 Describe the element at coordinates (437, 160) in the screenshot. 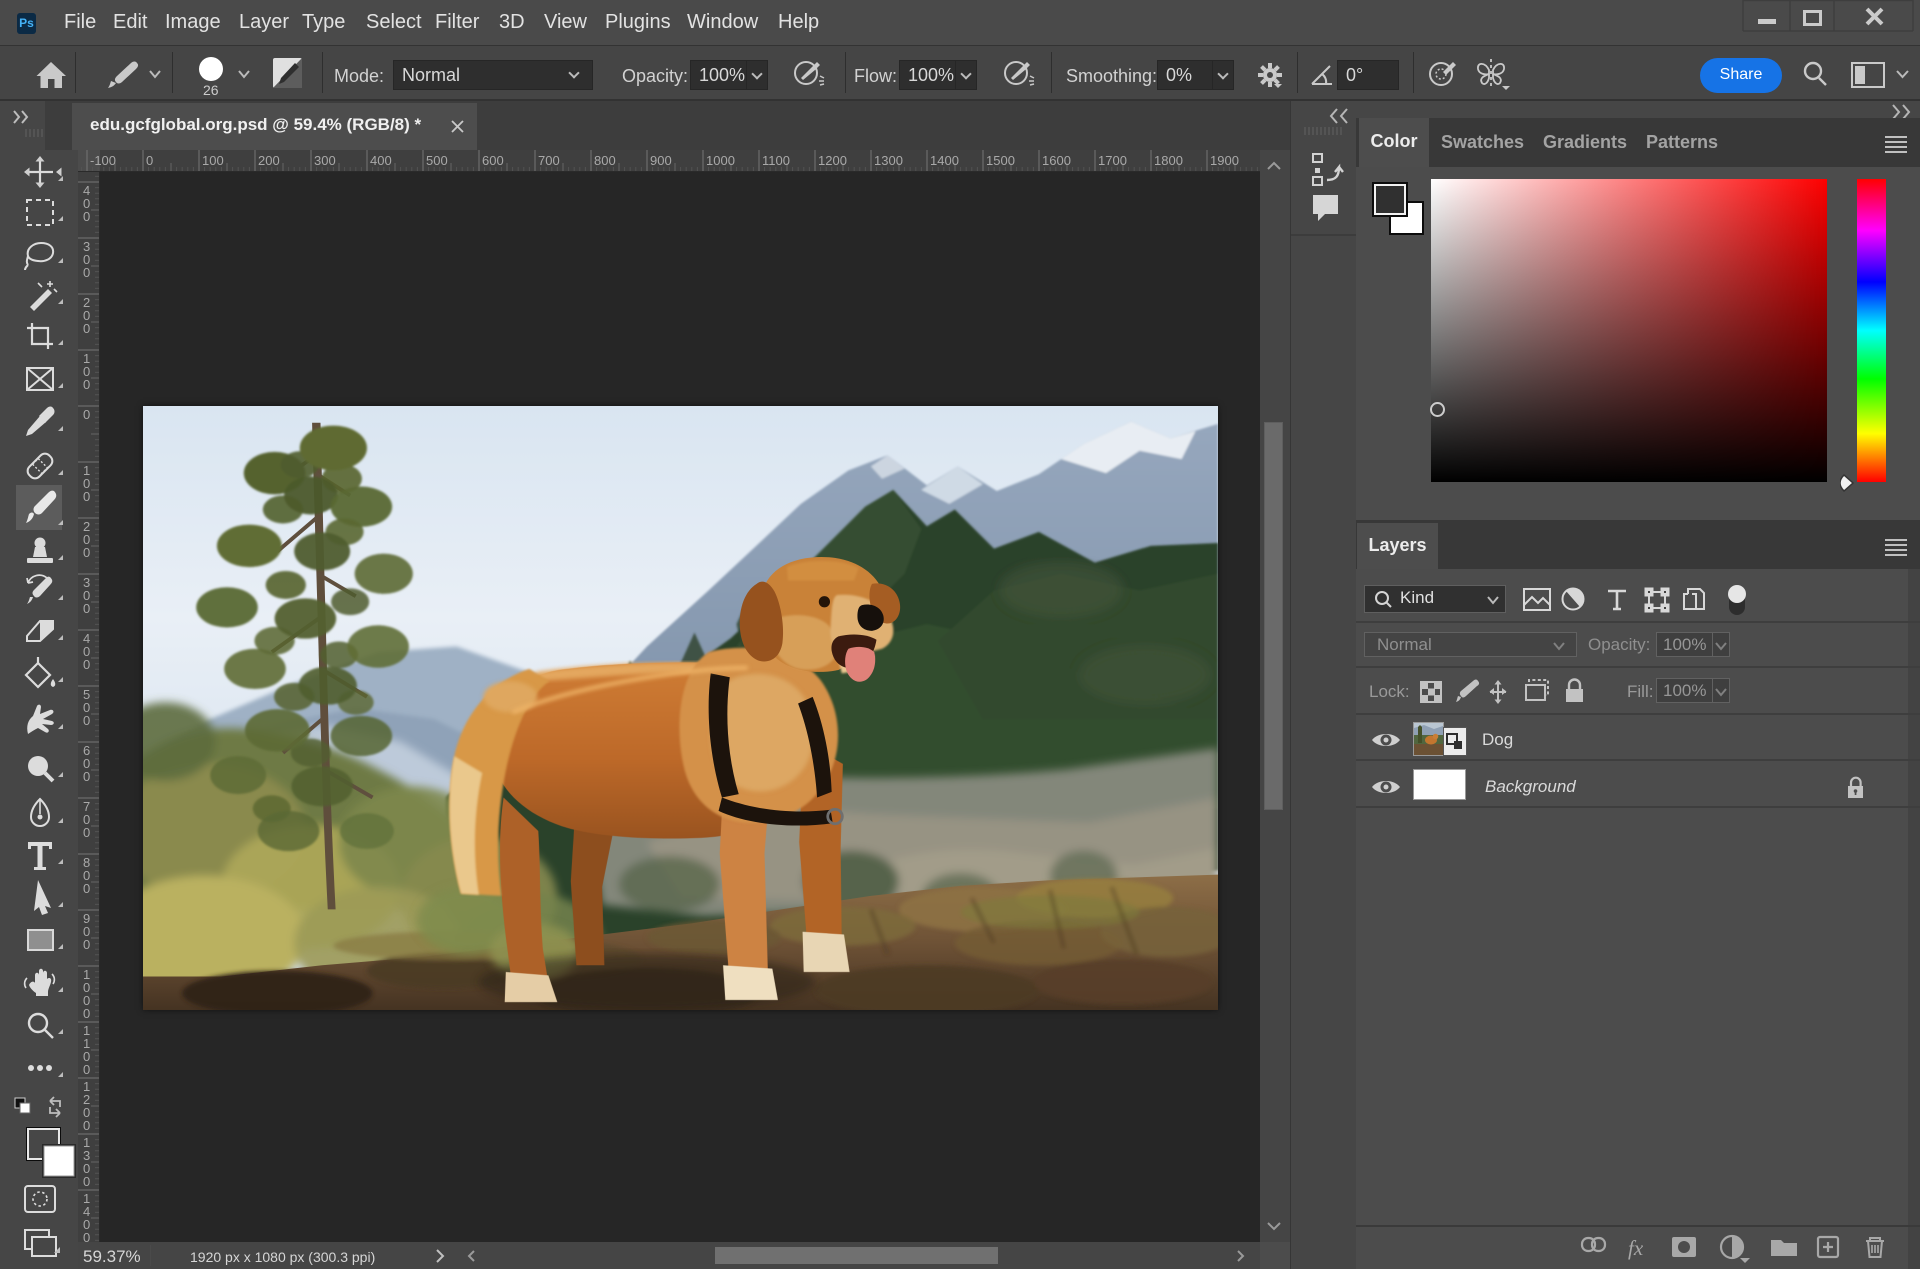

I see `svg-text: 500` at that location.